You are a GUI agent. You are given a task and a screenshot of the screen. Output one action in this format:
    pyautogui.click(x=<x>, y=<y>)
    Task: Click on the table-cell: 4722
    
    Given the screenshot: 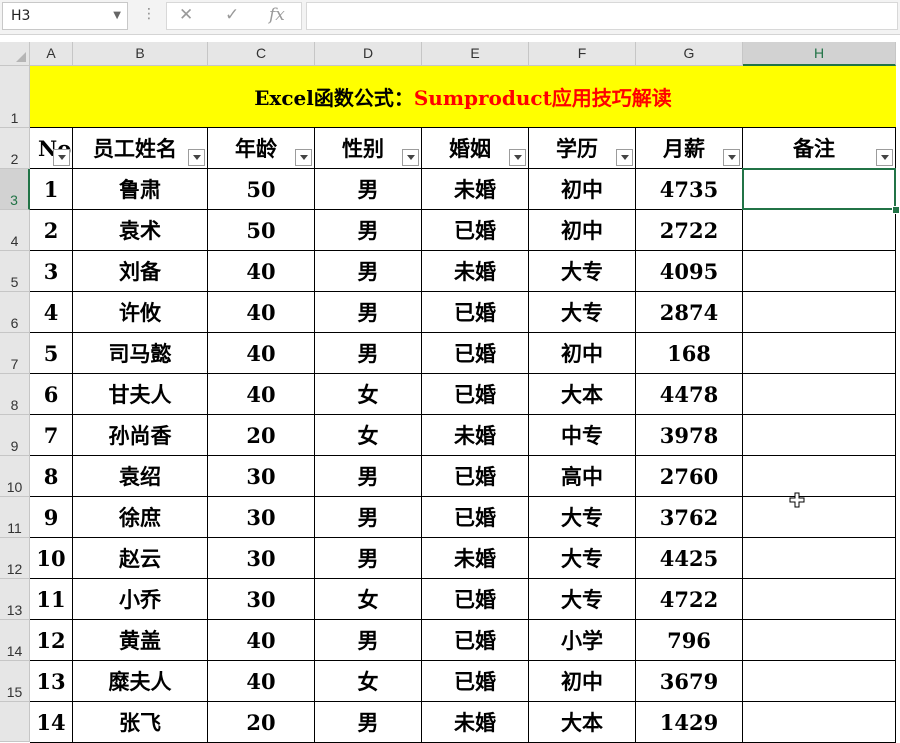 What is the action you would take?
    pyautogui.click(x=689, y=599)
    